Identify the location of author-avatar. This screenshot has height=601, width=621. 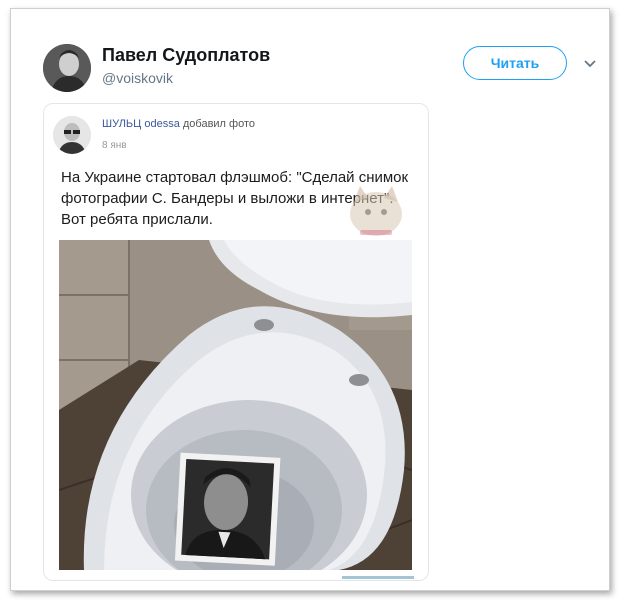
(67, 68).